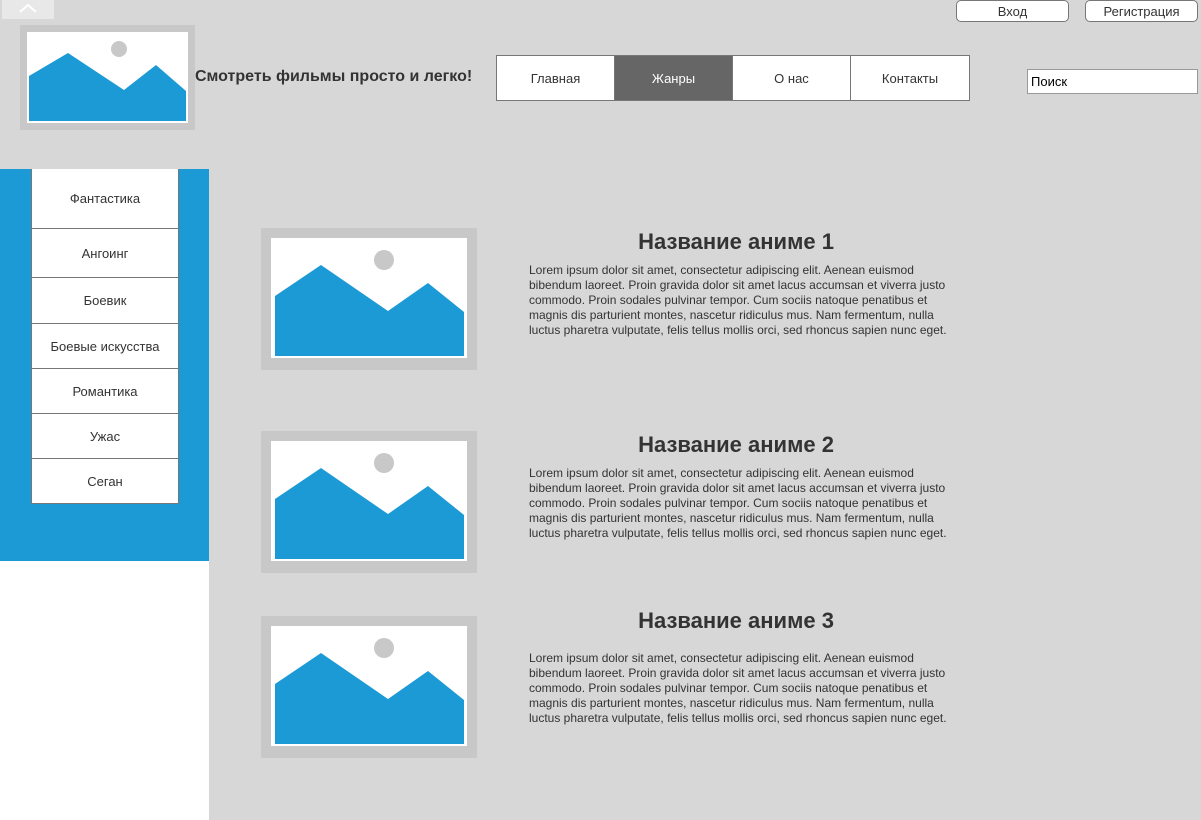 The image size is (1201, 820). Describe the element at coordinates (105, 199) in the screenshot. I see `genre-item: Фантастика` at that location.